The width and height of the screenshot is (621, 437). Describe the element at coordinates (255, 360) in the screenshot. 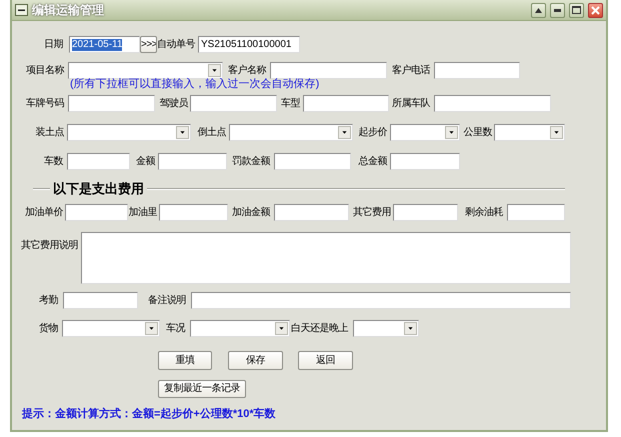

I see `form-button: 保存` at that location.